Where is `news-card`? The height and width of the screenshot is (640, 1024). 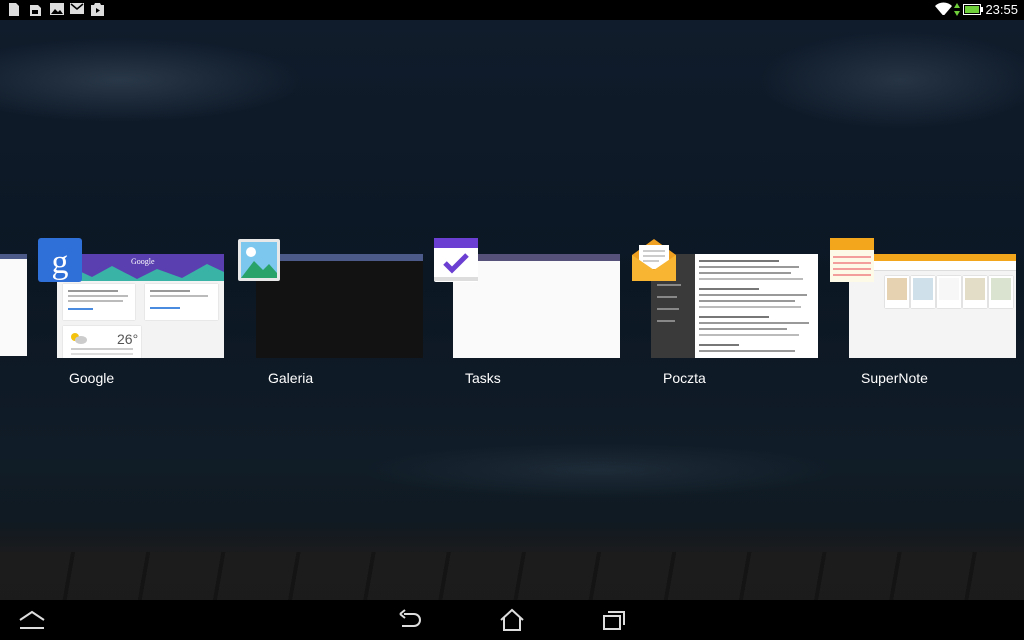 news-card is located at coordinates (99, 302).